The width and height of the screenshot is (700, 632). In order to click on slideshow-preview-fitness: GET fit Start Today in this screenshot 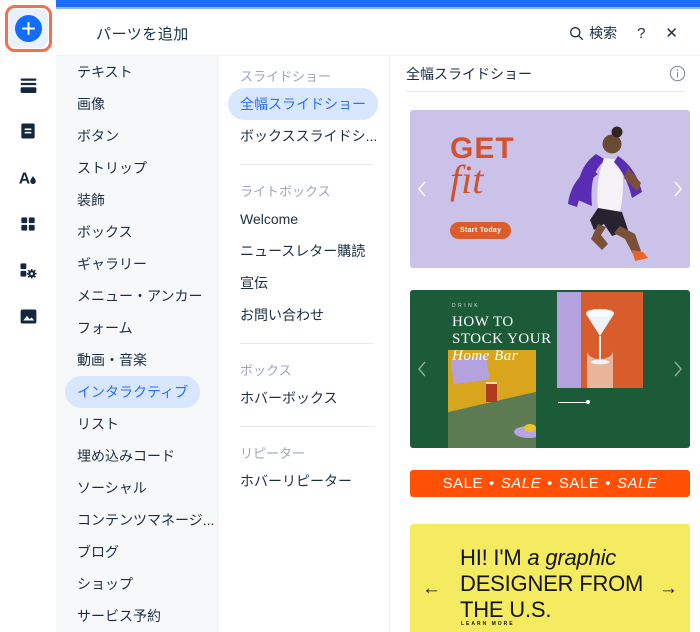, I will do `click(550, 189)`.